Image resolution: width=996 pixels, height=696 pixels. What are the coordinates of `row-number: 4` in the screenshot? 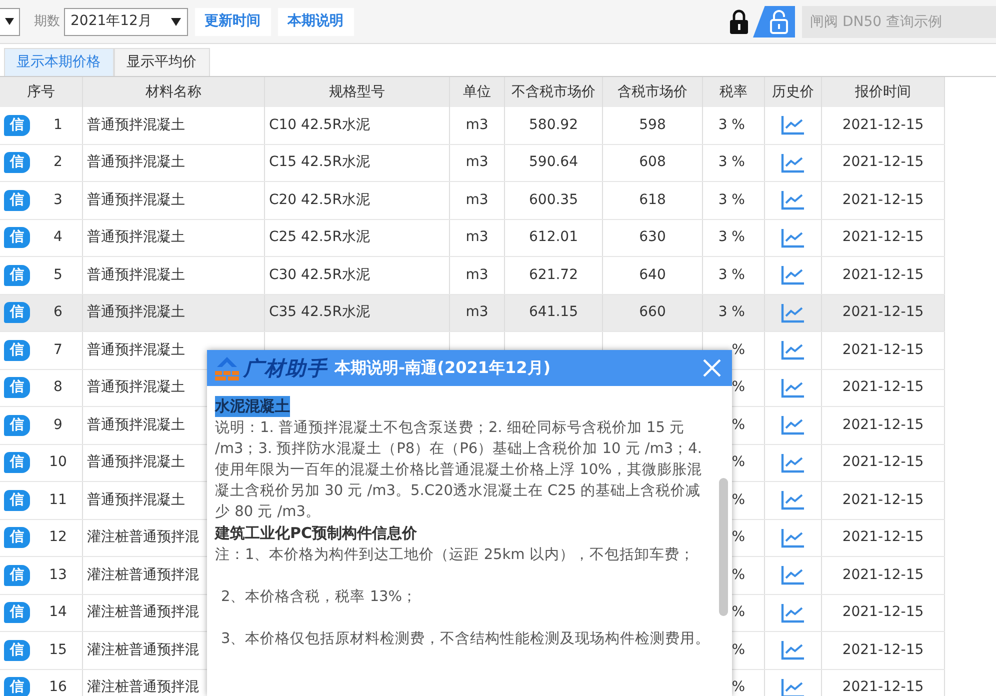 It's located at (58, 238).